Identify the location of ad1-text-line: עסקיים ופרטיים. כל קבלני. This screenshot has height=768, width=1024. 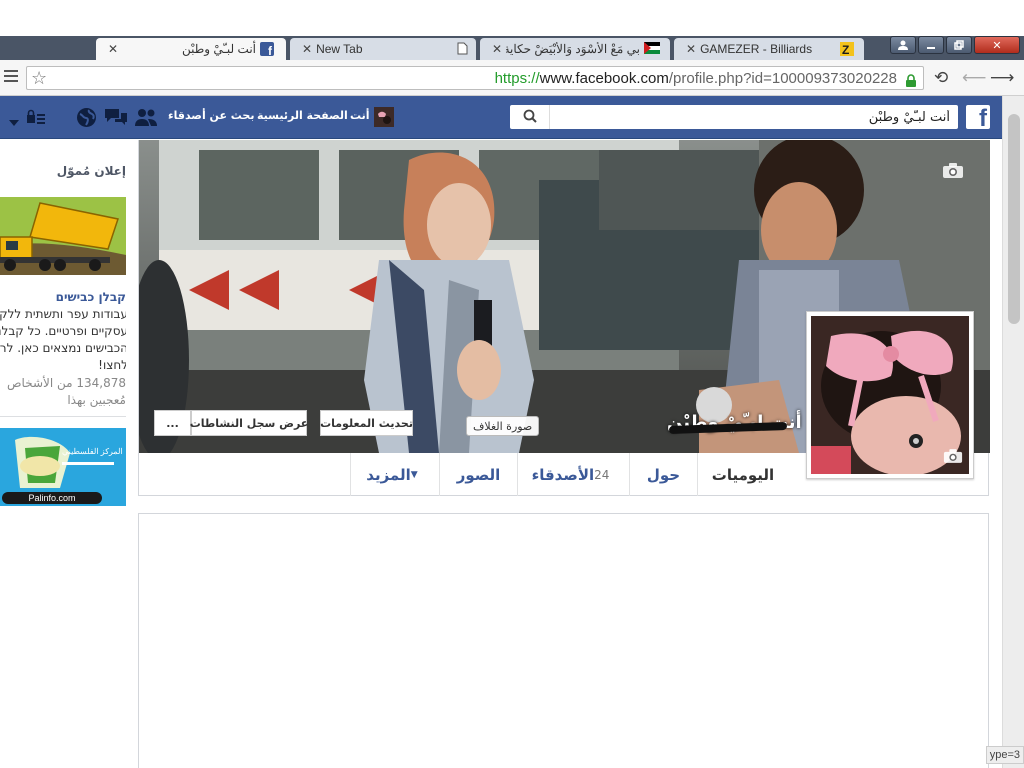
(63, 331).